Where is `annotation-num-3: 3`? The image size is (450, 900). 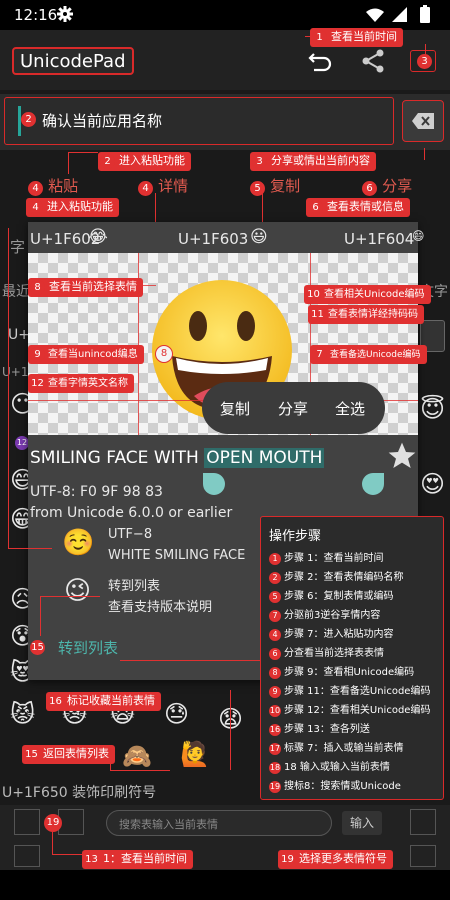
annotation-num-3: 3 is located at coordinates (424, 61).